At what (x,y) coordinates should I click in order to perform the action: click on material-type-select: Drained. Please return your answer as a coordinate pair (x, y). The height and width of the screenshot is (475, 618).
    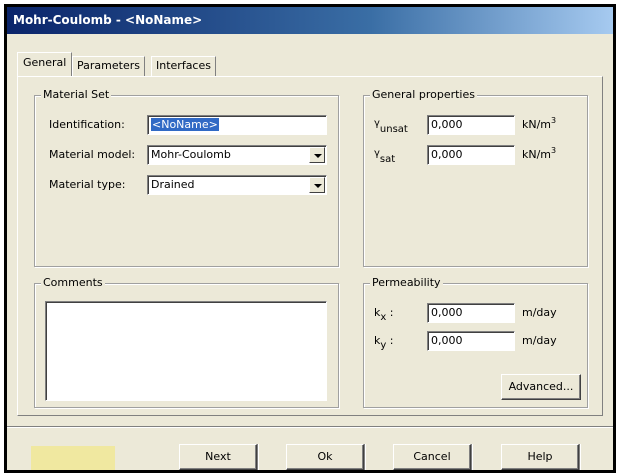
    Looking at the image, I should click on (237, 185).